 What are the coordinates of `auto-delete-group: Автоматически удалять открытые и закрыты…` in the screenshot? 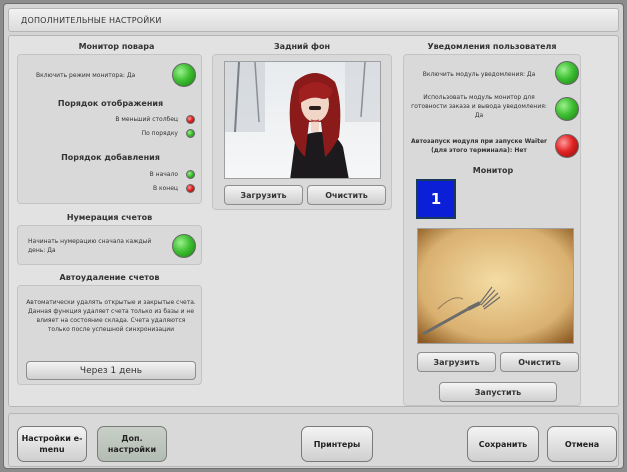 It's located at (109, 335).